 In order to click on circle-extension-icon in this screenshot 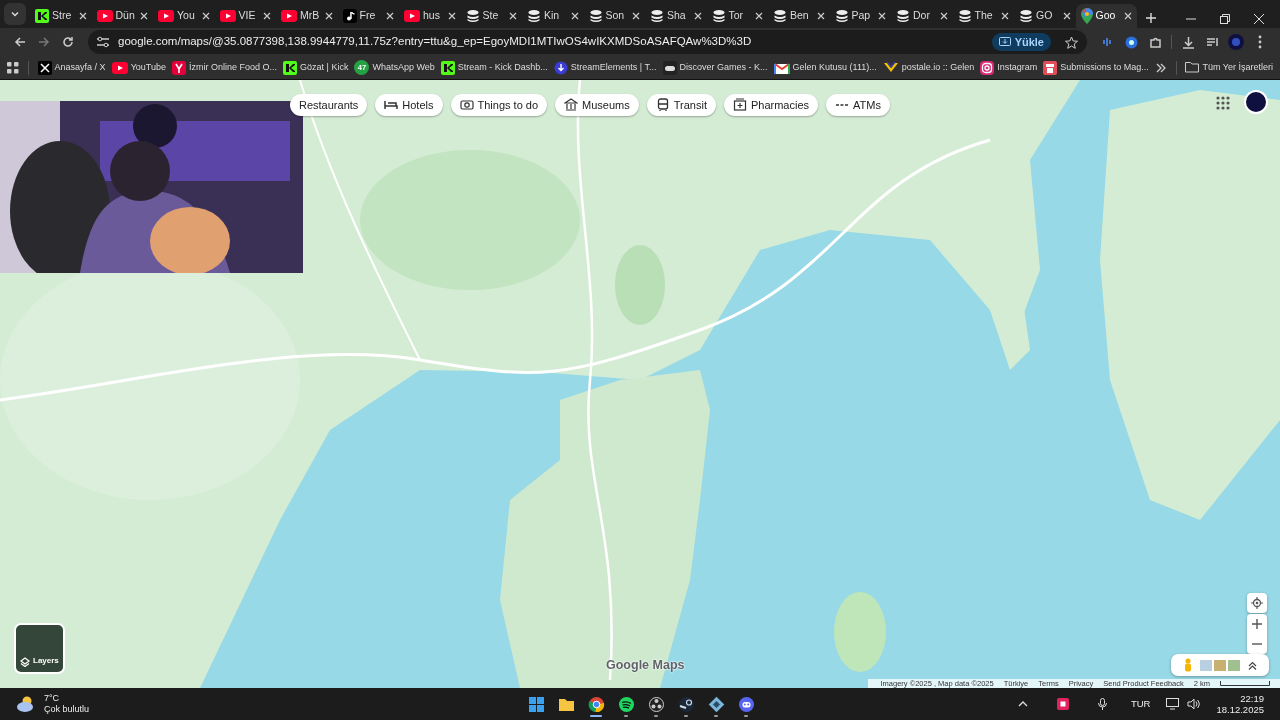, I will do `click(1131, 42)`.